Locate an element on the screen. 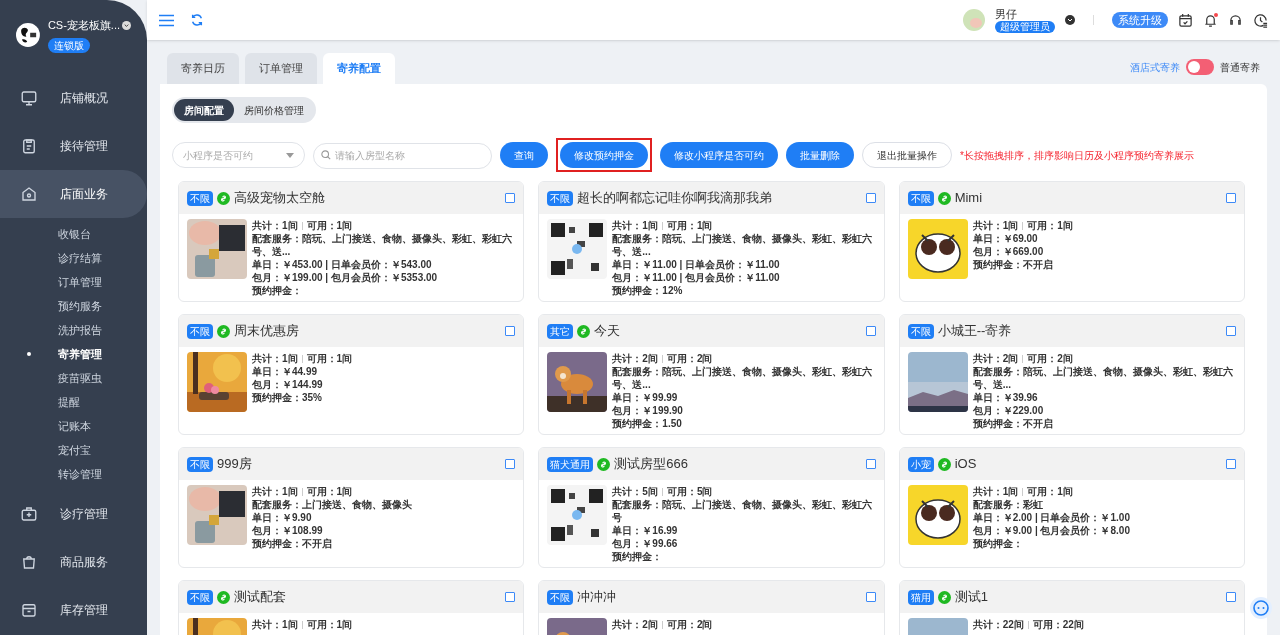 Image resolution: width=1280 pixels, height=635 pixels. room-card: 猫犬通用 测试房型666 共计：5间 可用：5间 配套服务：陪玩、上门接送、食物、摄像头、彩虹、彩虹六号 单日：￥16.99 包月：￥99.66 预约押金： is located at coordinates (711, 507).